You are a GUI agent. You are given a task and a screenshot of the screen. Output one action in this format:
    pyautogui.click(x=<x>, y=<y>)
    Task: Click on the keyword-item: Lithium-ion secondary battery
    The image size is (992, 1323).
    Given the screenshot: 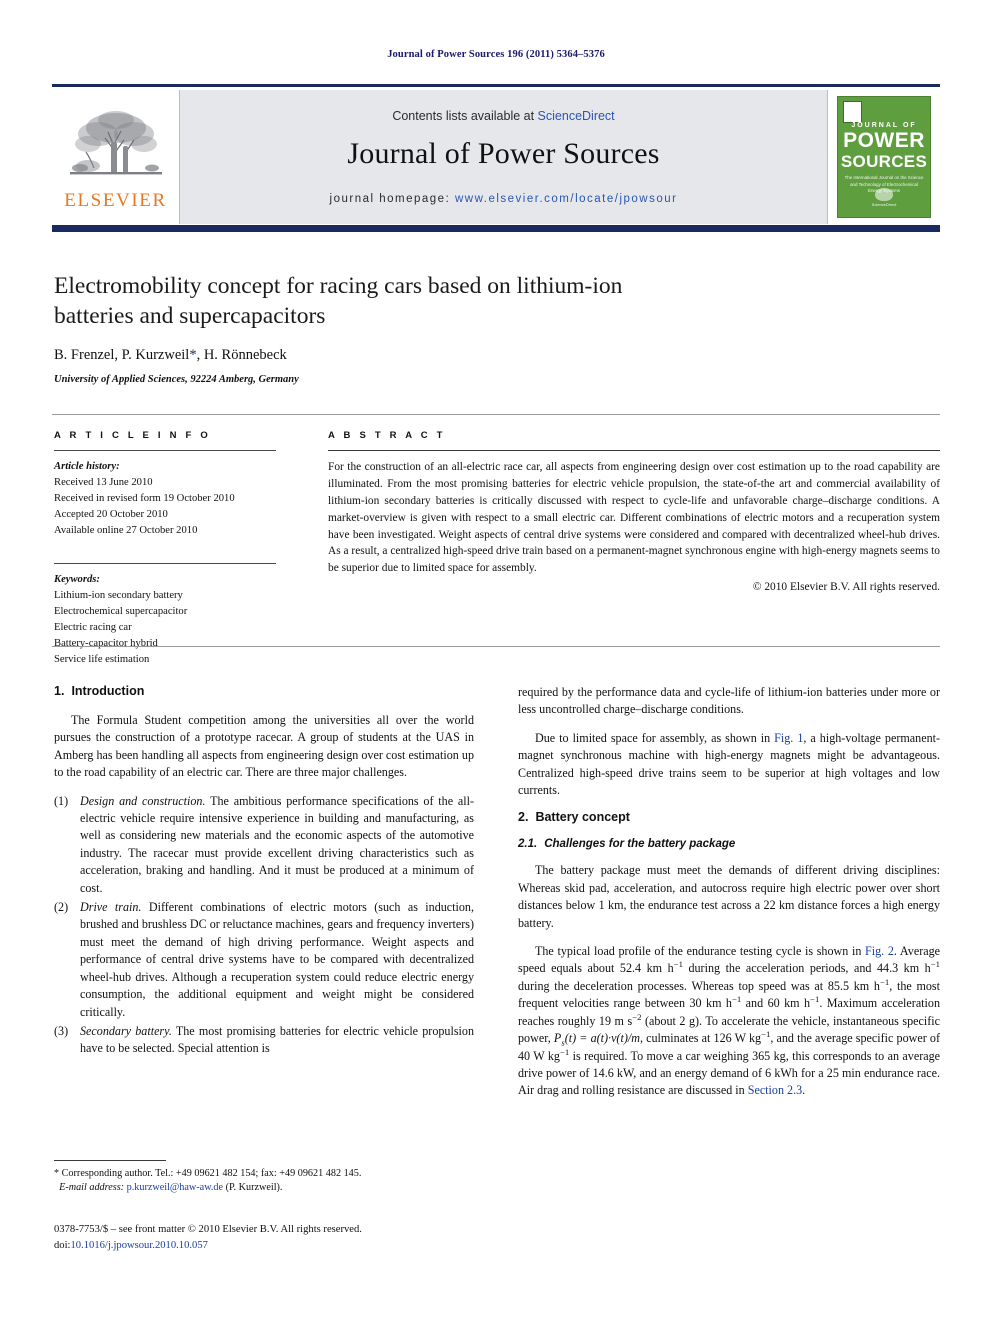 What is the action you would take?
    pyautogui.click(x=118, y=596)
    